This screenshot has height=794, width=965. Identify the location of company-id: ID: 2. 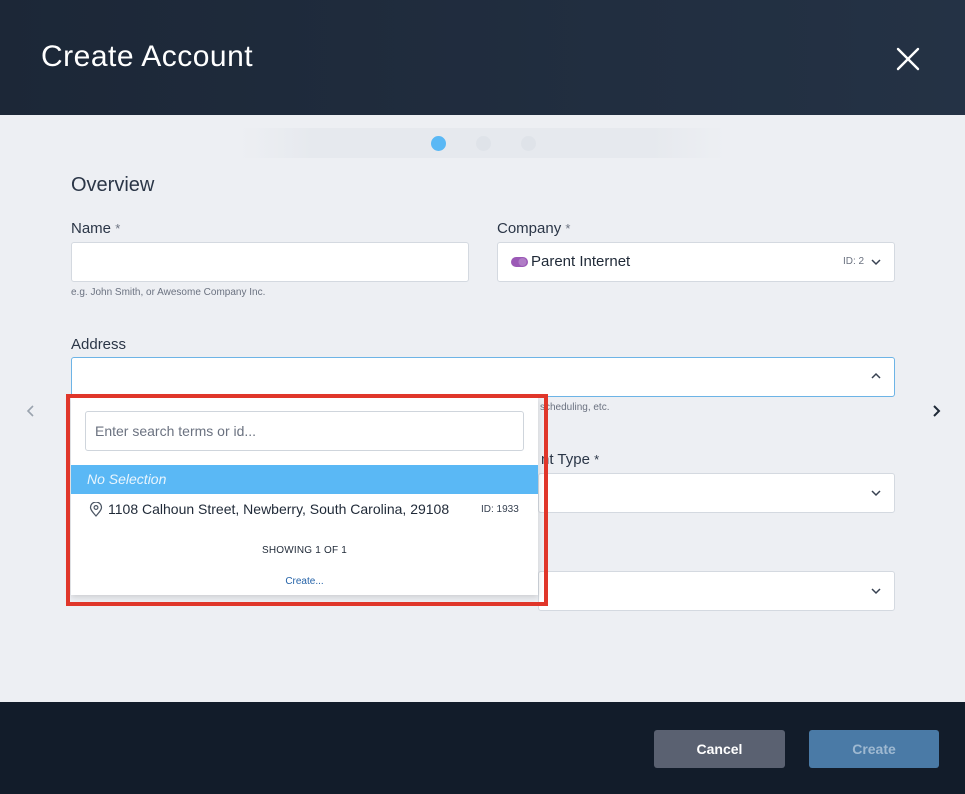
(854, 261).